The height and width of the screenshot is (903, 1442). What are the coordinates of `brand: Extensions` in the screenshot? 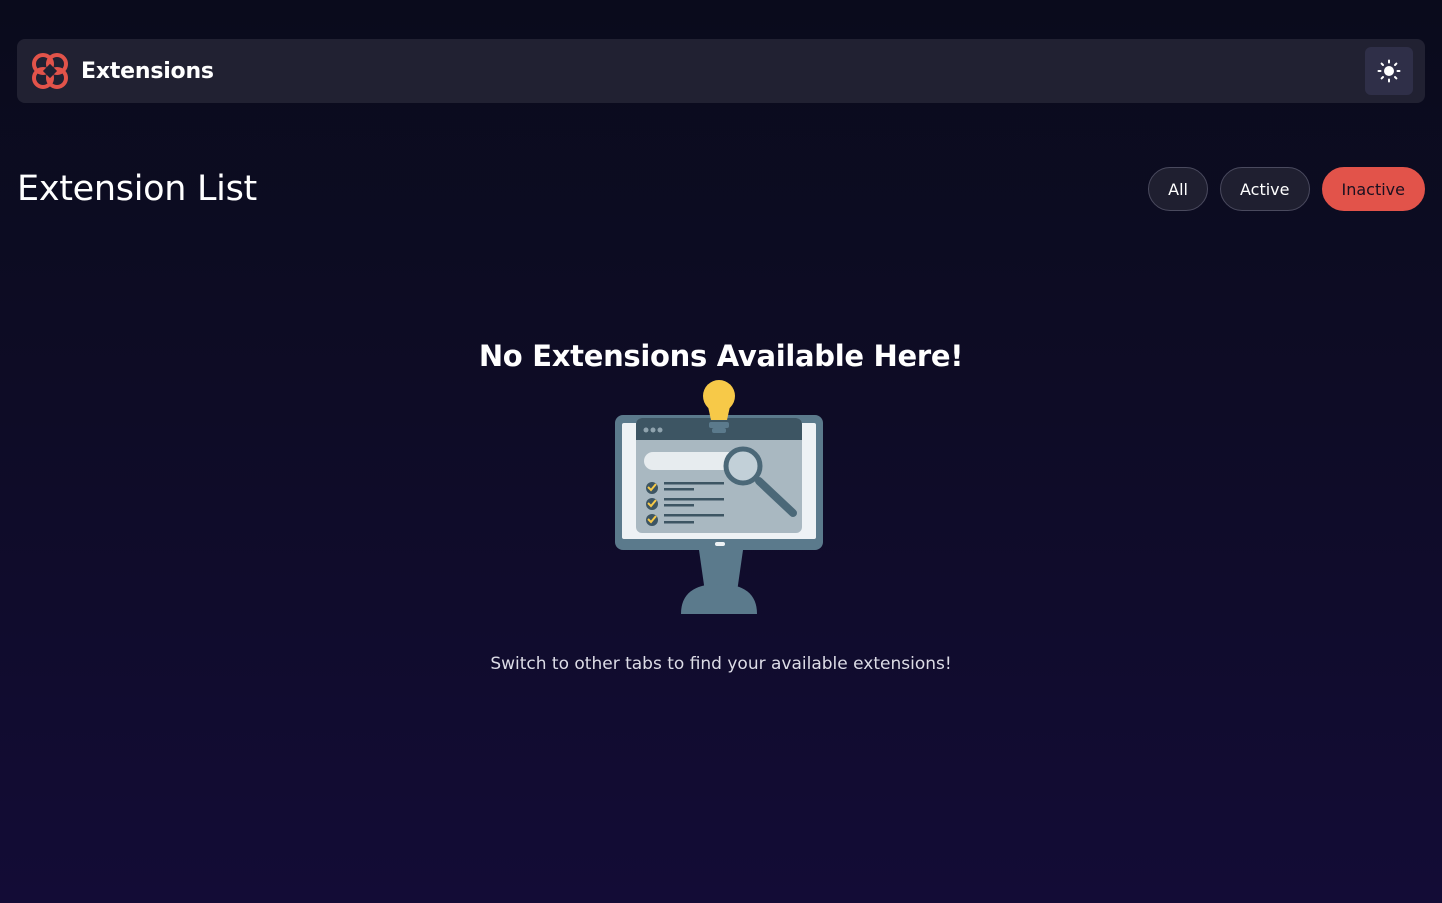 It's located at (121, 71).